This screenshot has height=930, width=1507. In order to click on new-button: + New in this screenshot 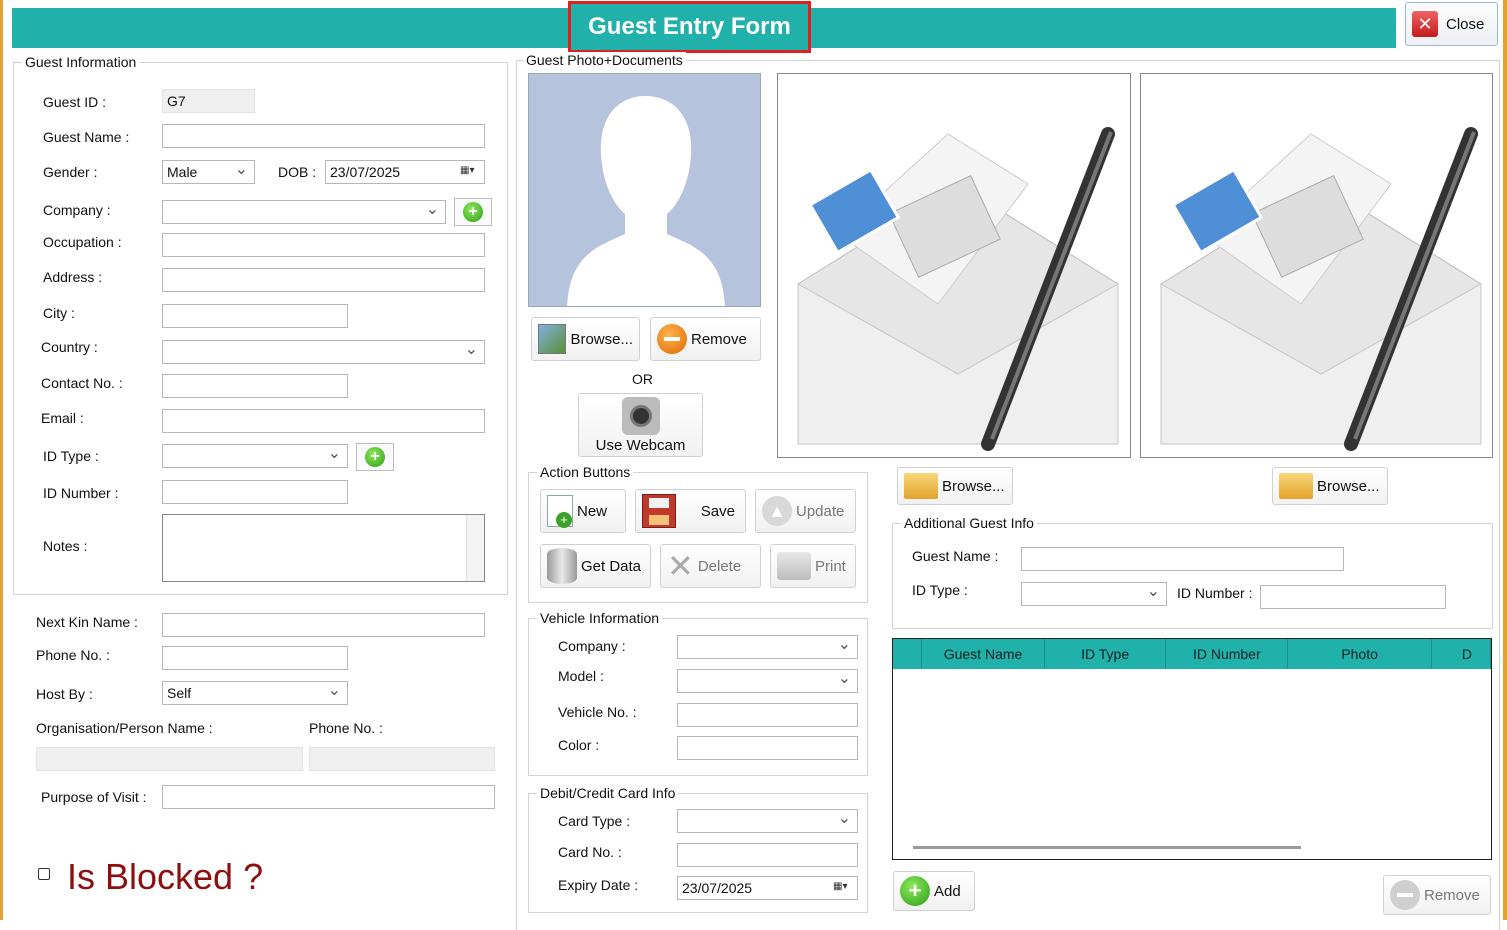, I will do `click(583, 511)`.